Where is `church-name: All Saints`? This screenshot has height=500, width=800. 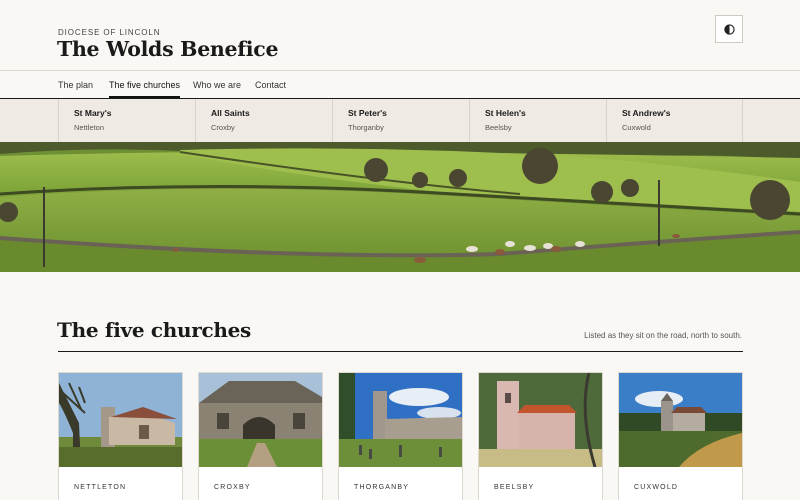 church-name: All Saints is located at coordinates (230, 113).